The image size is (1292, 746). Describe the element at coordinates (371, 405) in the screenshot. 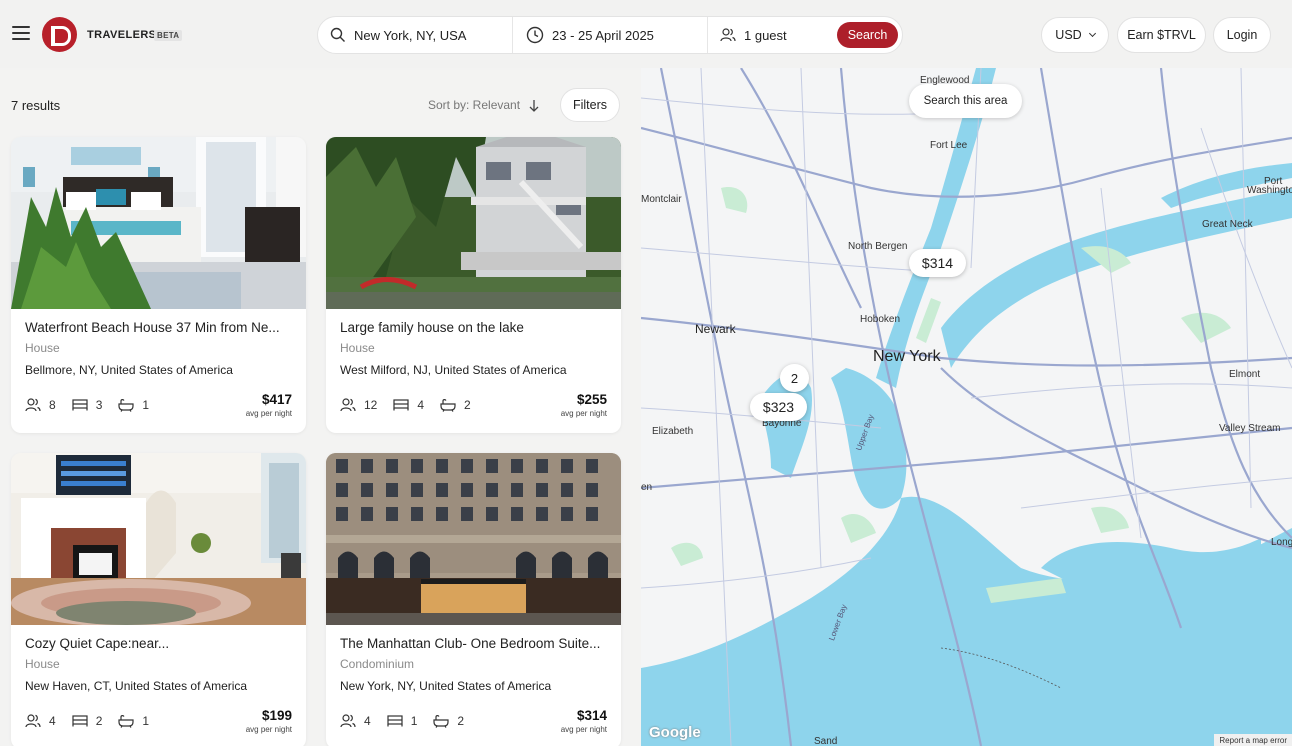

I see `guests-count: 12` at that location.